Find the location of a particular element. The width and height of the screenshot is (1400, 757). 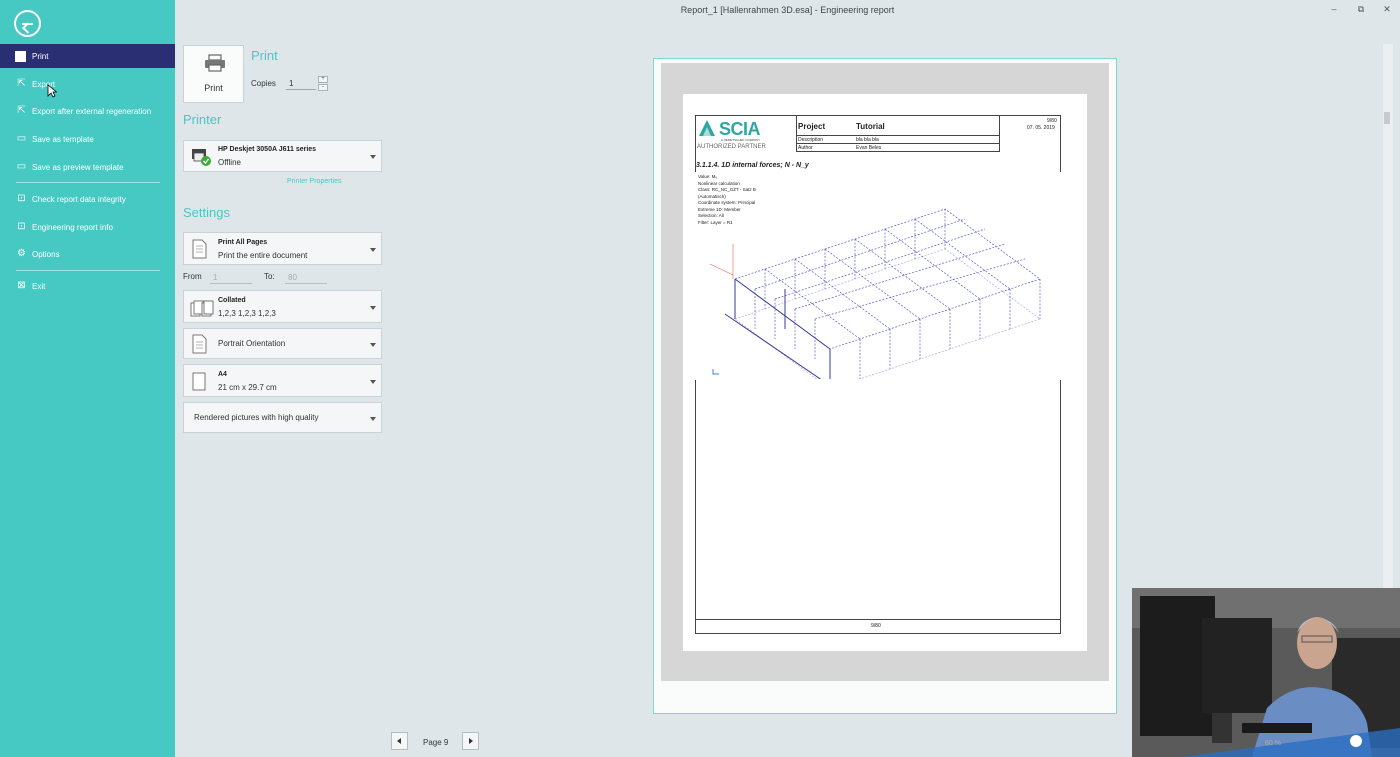

sidebar-item-report-info: ⊡ Engineering report info is located at coordinates (87, 227).